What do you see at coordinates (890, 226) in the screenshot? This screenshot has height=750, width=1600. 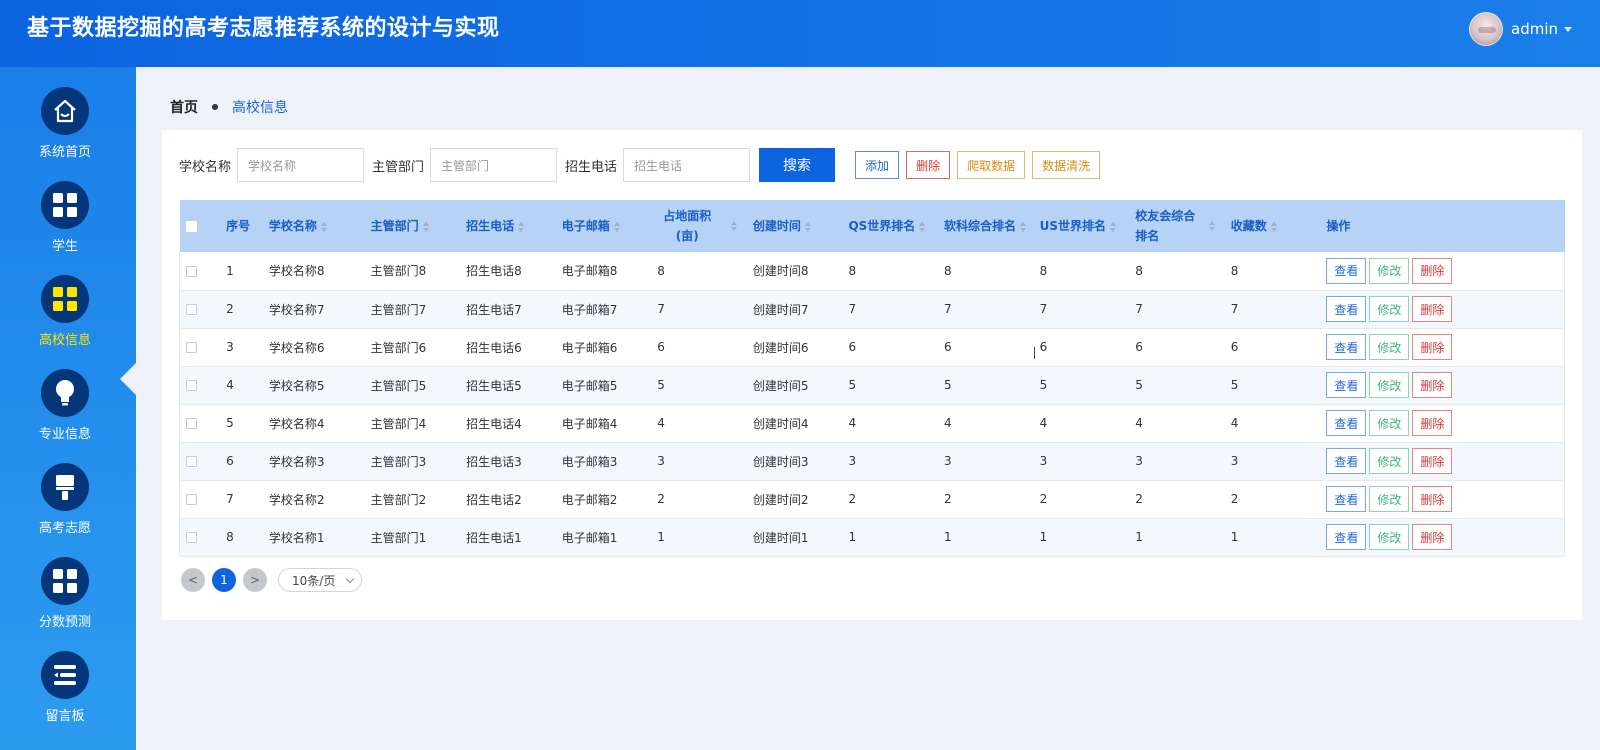 I see `col-qs-rank: QS世界排名` at bounding box center [890, 226].